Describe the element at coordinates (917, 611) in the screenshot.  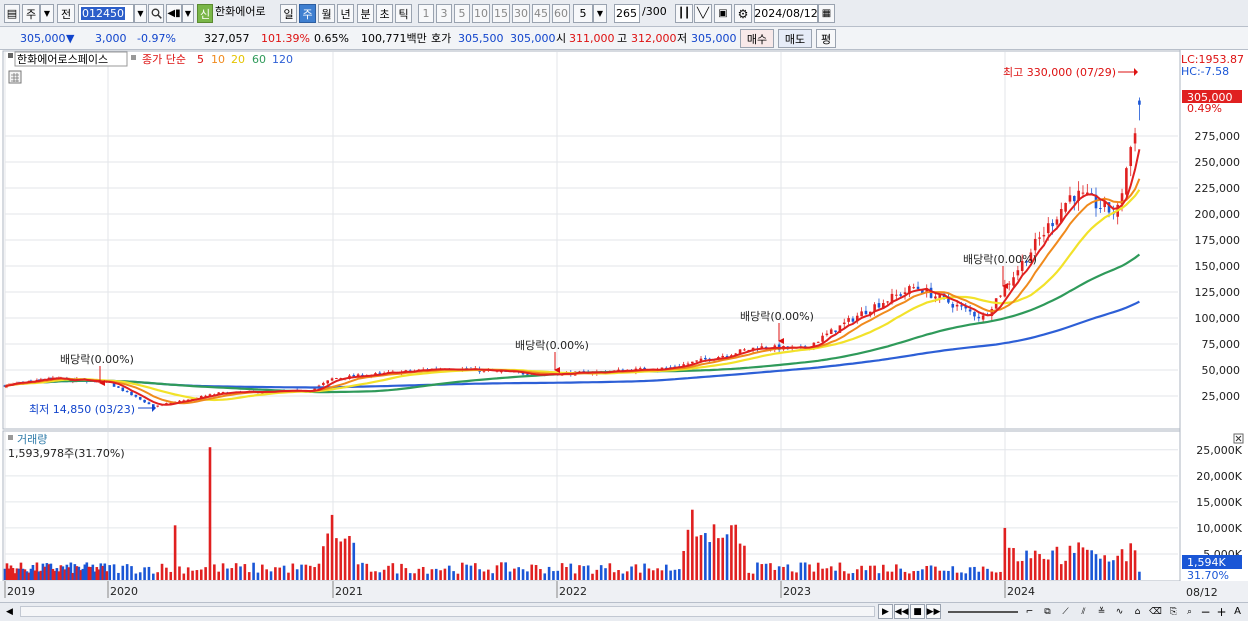
I see `stop-icon: ■` at that location.